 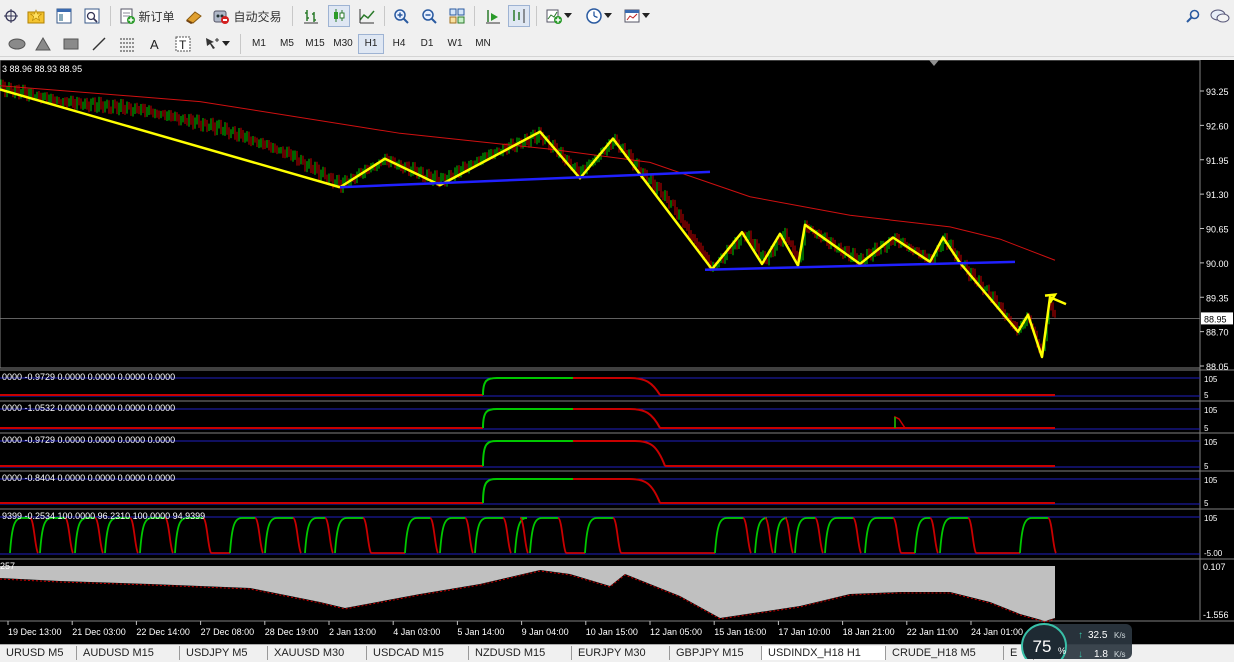 What do you see at coordinates (401, 16) in the screenshot?
I see `zoom-in-icon` at bounding box center [401, 16].